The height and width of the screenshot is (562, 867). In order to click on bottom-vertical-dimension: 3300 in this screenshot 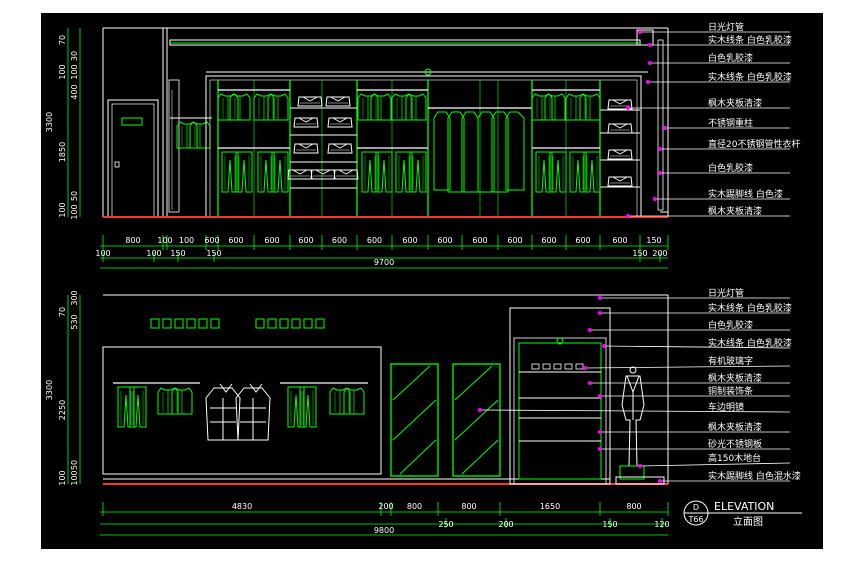, I will do `click(49, 390)`.